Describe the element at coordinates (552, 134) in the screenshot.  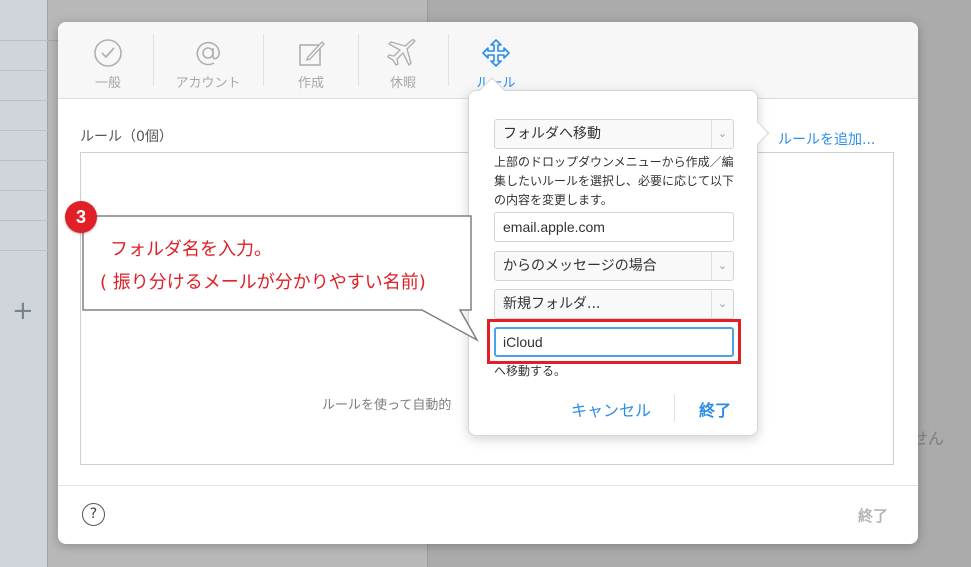
I see `action-select-value: フォルダへ移動` at that location.